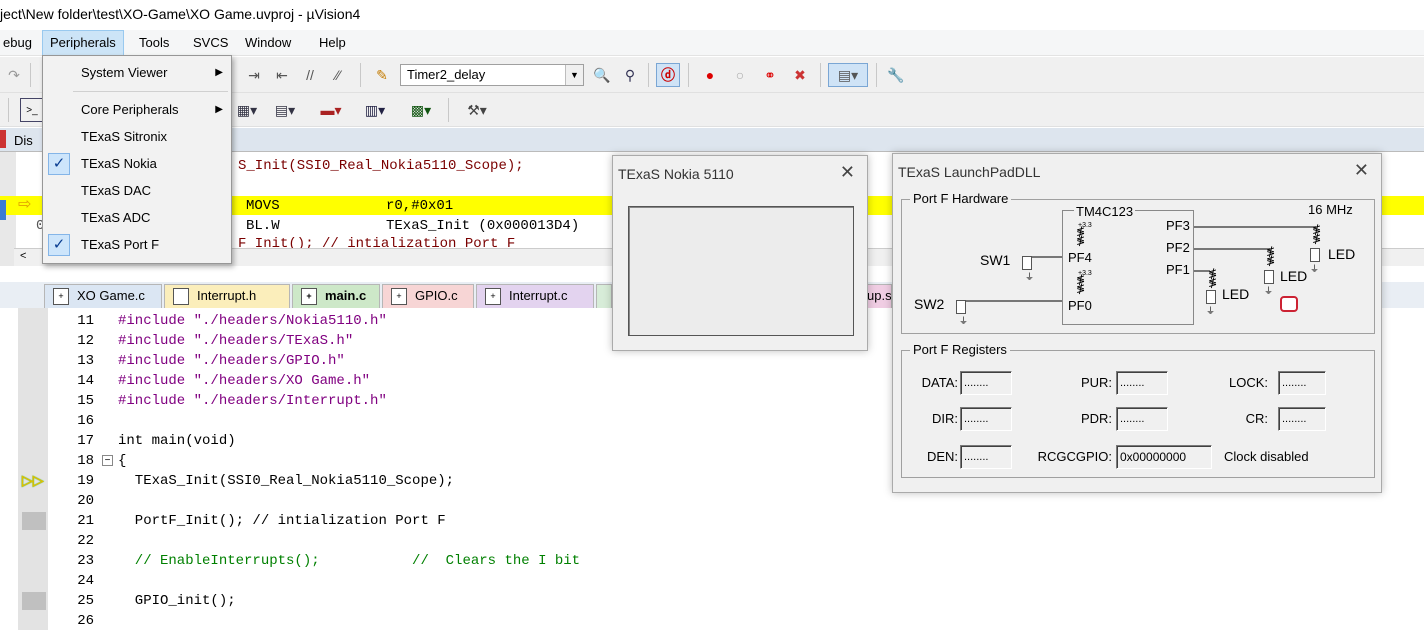 The image size is (1424, 630). What do you see at coordinates (929, 304) in the screenshot?
I see `switch-sw2-label: SW2` at bounding box center [929, 304].